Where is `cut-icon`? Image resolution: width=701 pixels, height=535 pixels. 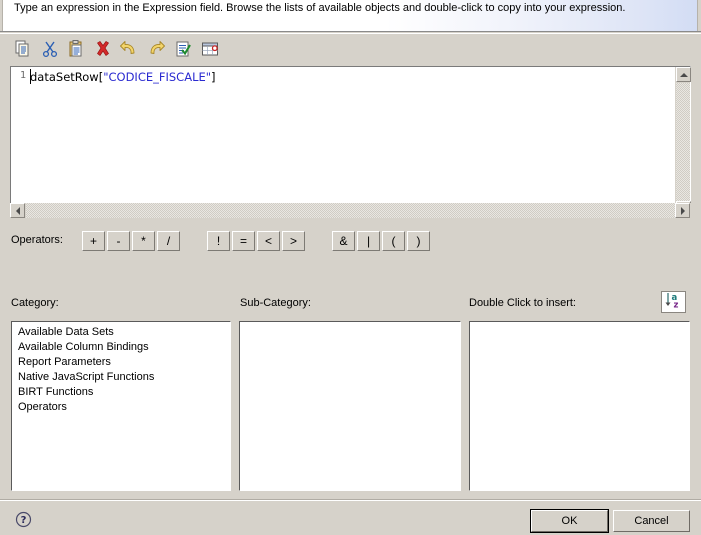 cut-icon is located at coordinates (50, 49).